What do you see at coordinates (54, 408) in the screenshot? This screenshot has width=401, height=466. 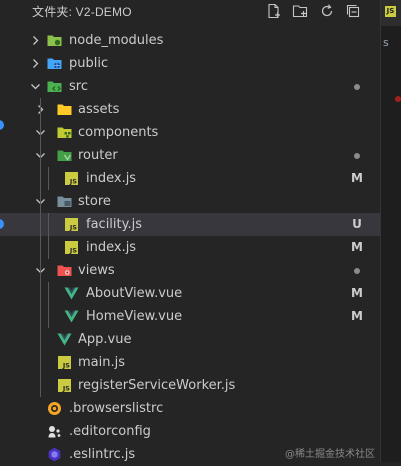 I see `browserslist-file-icon` at bounding box center [54, 408].